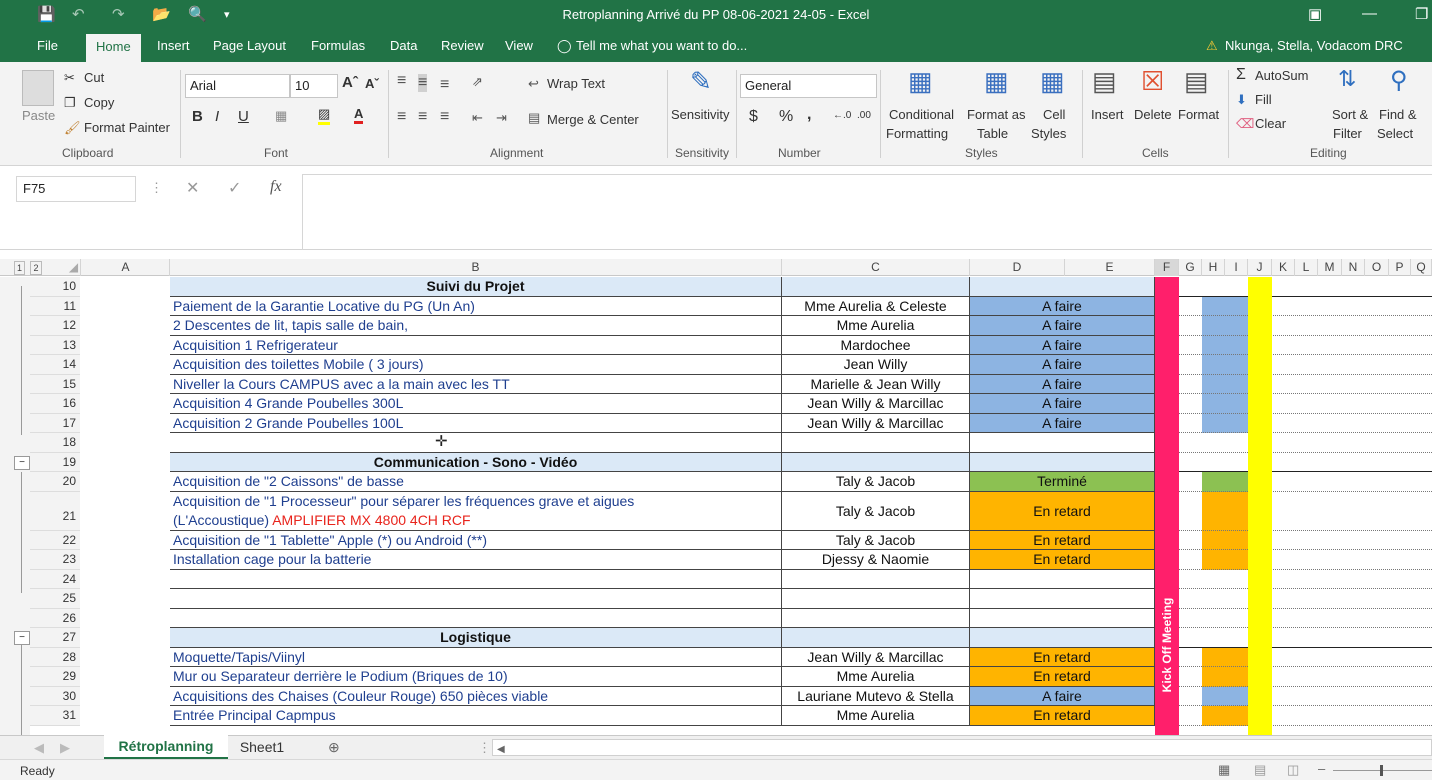 Image resolution: width=1432 pixels, height=780 pixels. What do you see at coordinates (1350, 114) in the screenshot?
I see `sort-filter-button: Sort &` at bounding box center [1350, 114].